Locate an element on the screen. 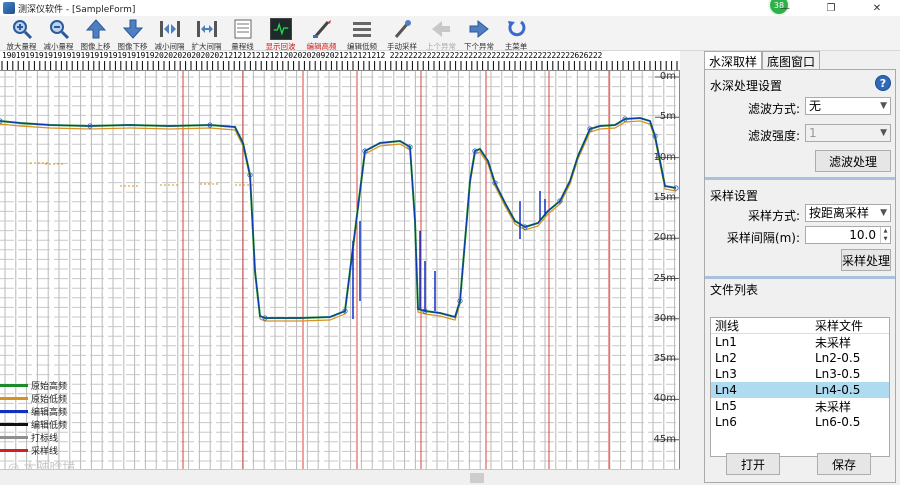 This screenshot has height=485, width=900. table-row: Ln6 Ln6-0.5 is located at coordinates (800, 422).